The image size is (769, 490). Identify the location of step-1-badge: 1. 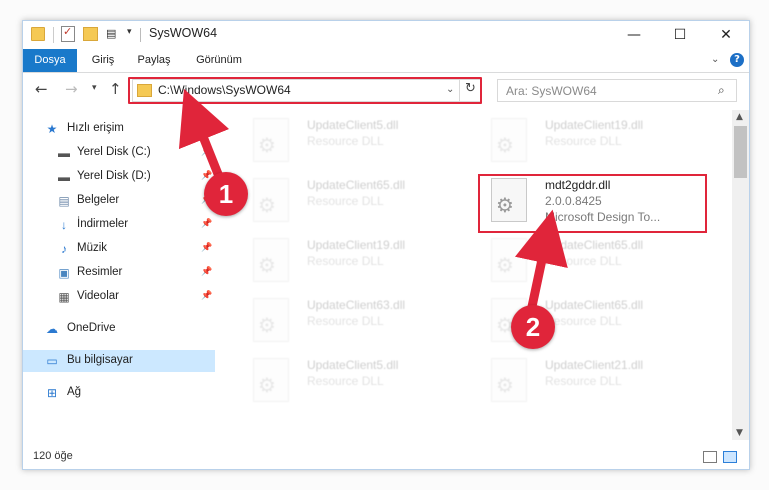
(226, 194).